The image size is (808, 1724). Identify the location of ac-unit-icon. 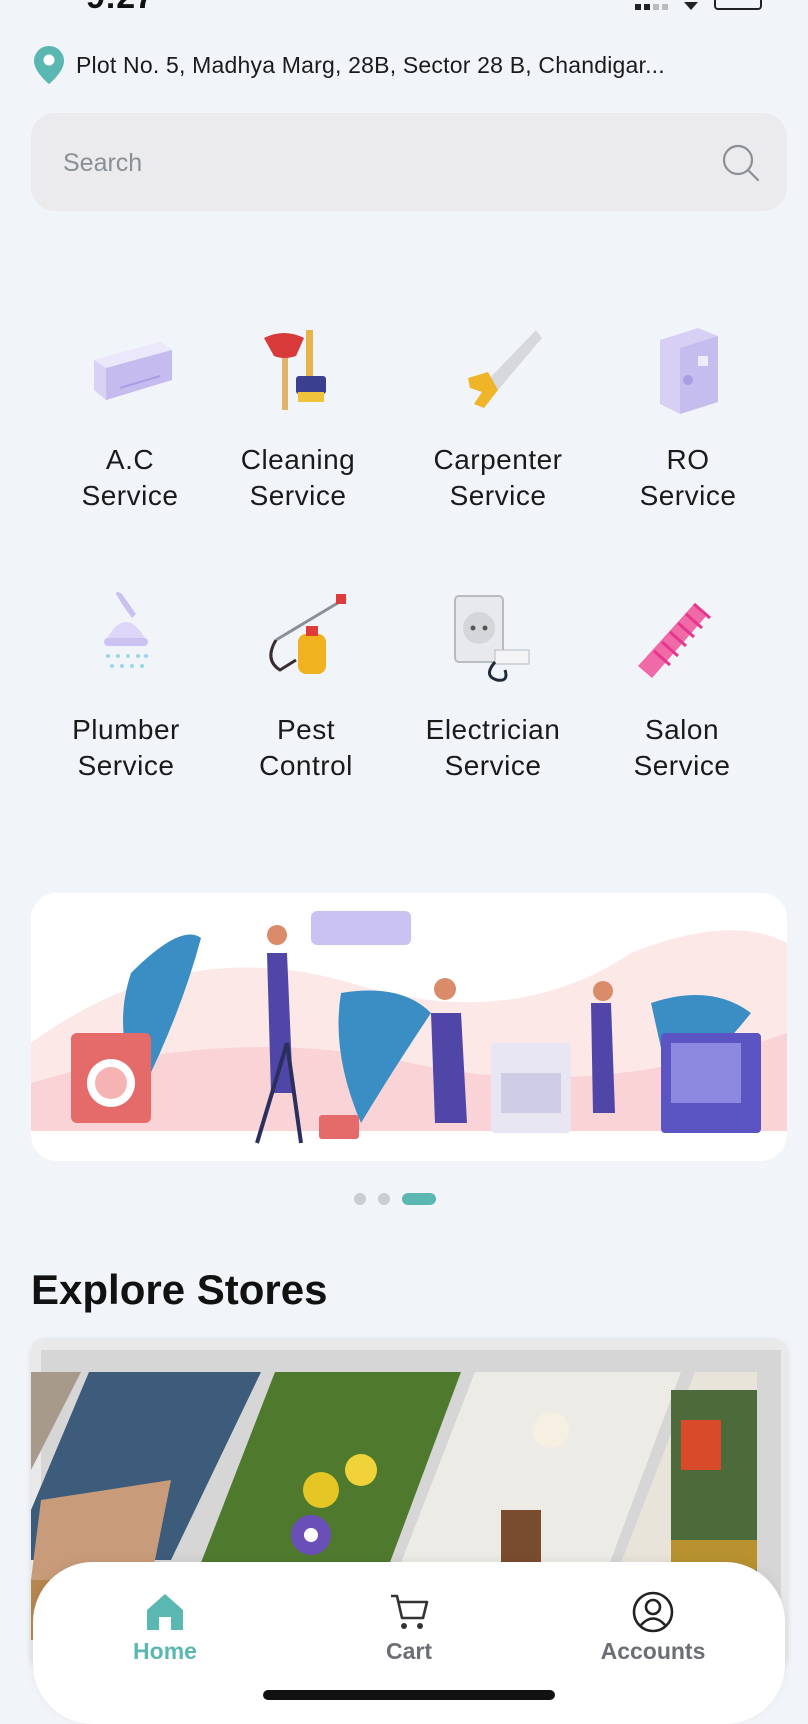
(133, 371).